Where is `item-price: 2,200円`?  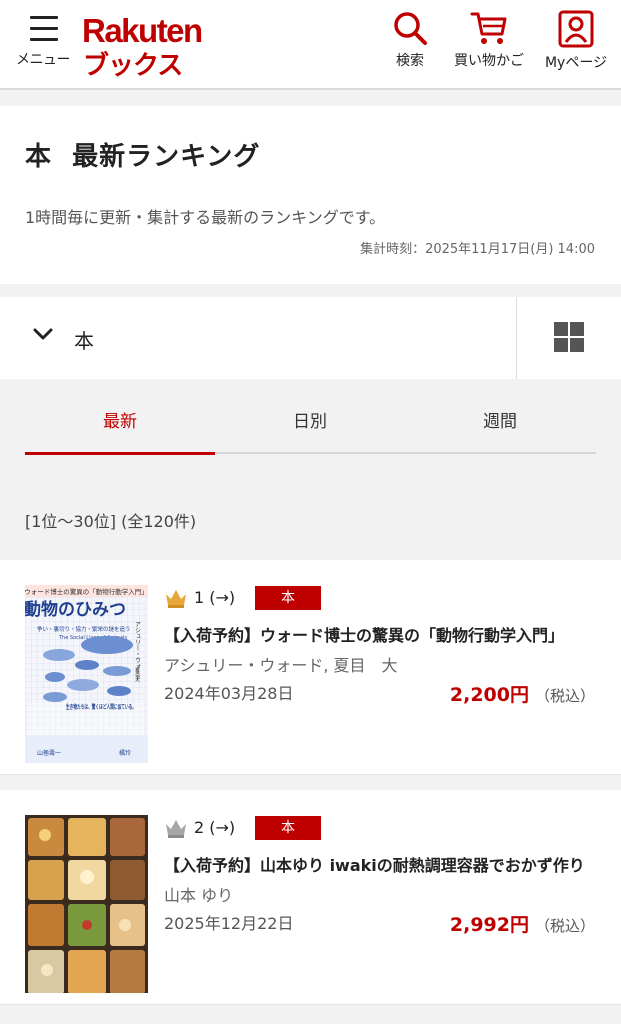
item-price: 2,200円 is located at coordinates (489, 695).